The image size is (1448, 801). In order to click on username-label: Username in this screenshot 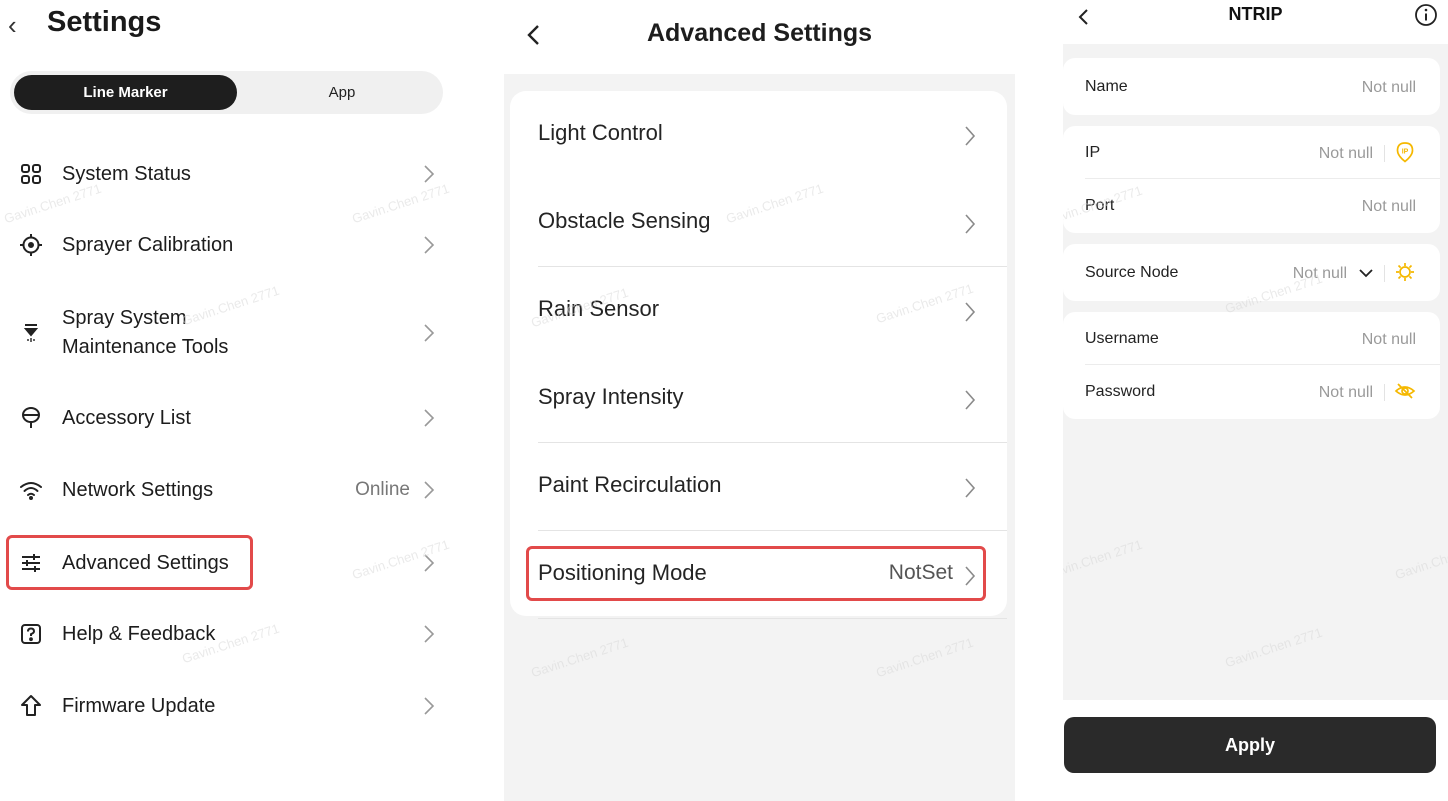, I will do `click(1122, 338)`.